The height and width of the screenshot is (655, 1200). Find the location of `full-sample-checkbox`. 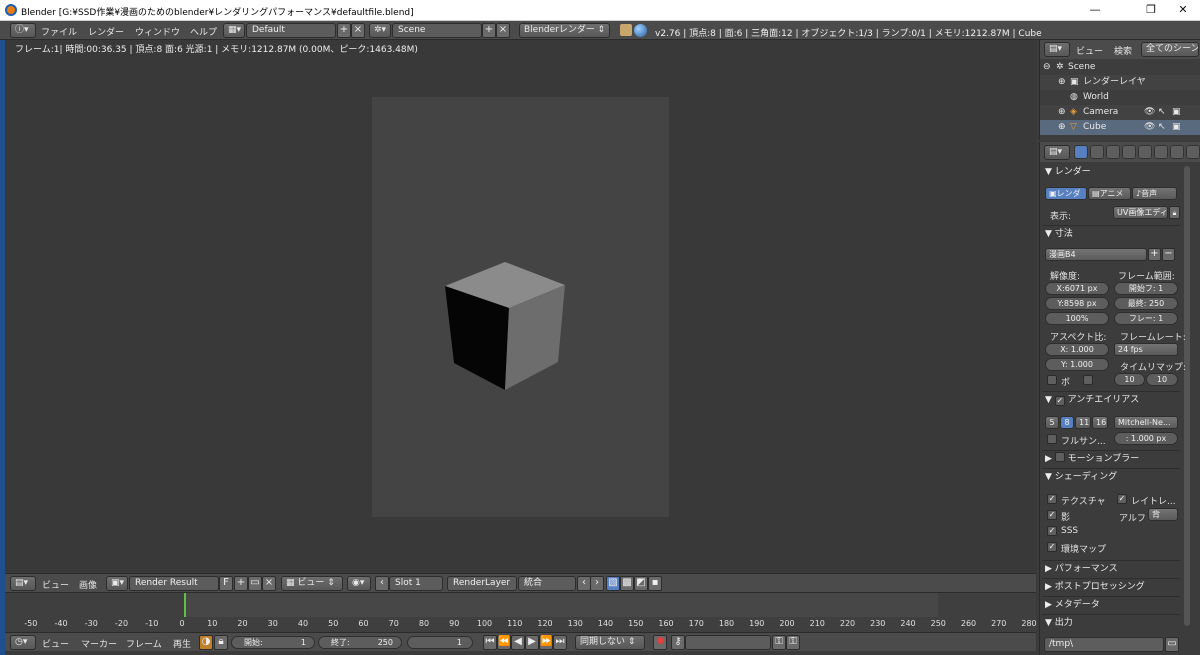

full-sample-checkbox is located at coordinates (1052, 439).